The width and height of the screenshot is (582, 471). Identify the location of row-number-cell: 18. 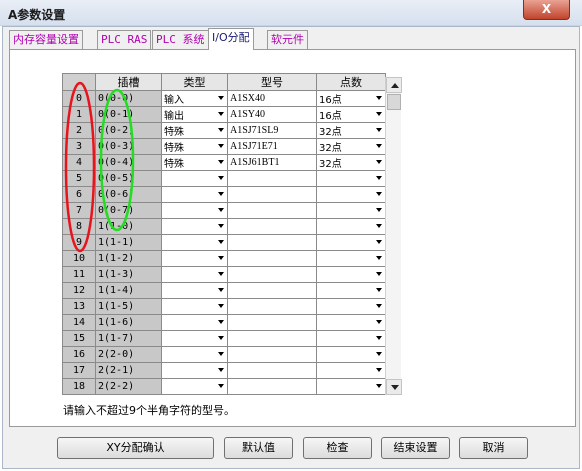
(79, 386).